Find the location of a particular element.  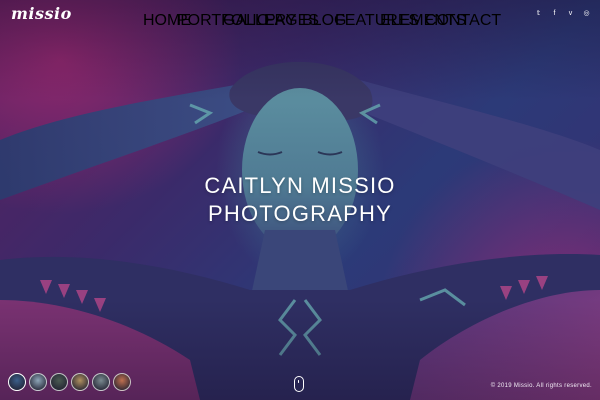

hero-title-line2: PHOTOGRAPHY is located at coordinates (300, 213).